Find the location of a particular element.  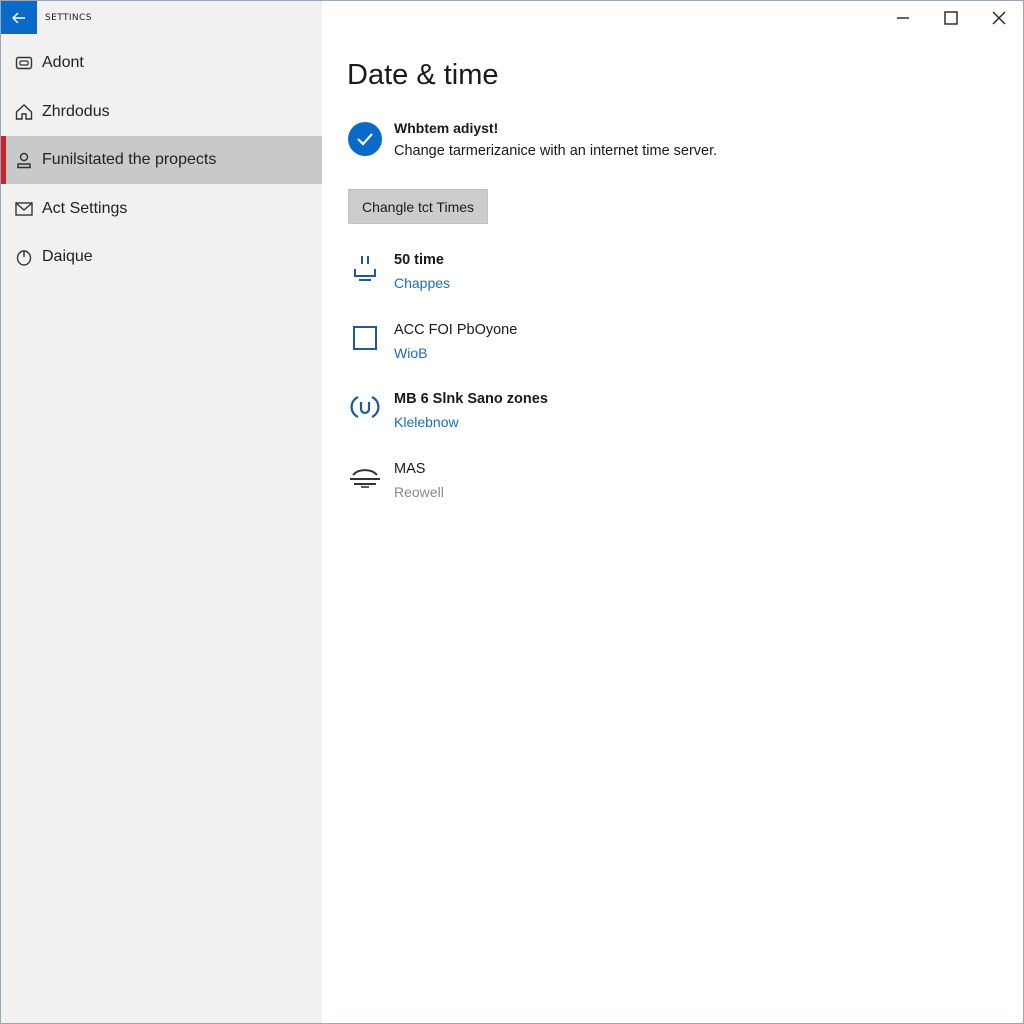

sidebar-item-label: Daique is located at coordinates (67, 257).